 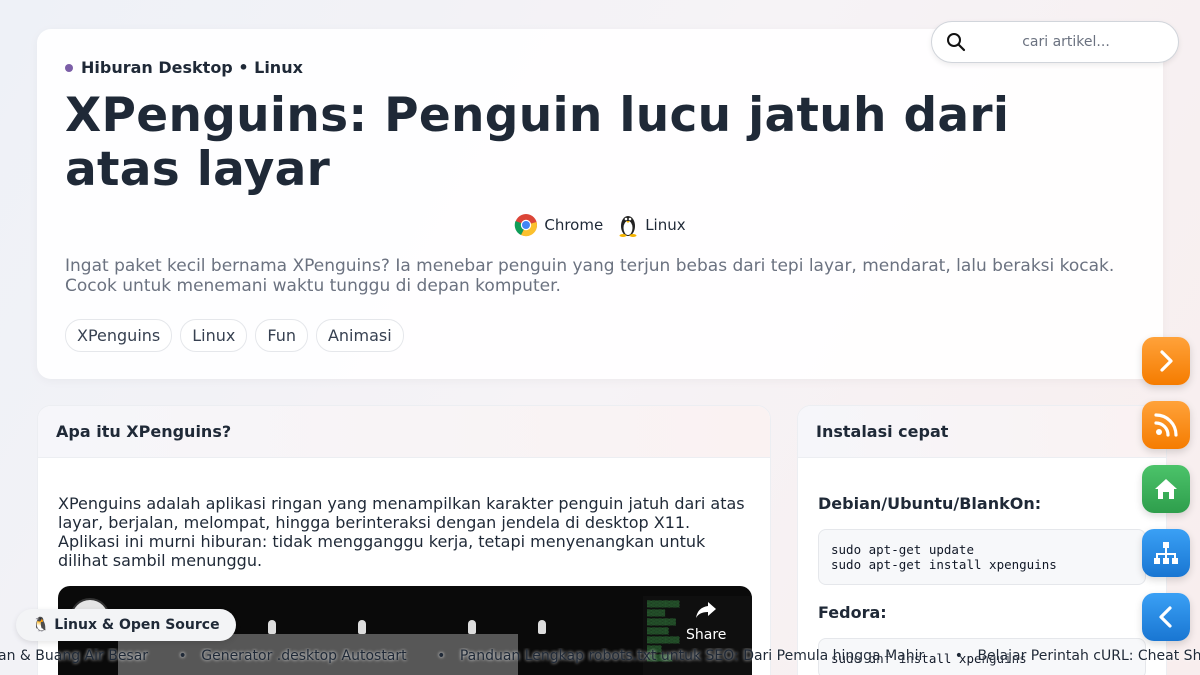 What do you see at coordinates (303, 656) in the screenshot?
I see `ticker-item: Generator .desktop Autostart` at bounding box center [303, 656].